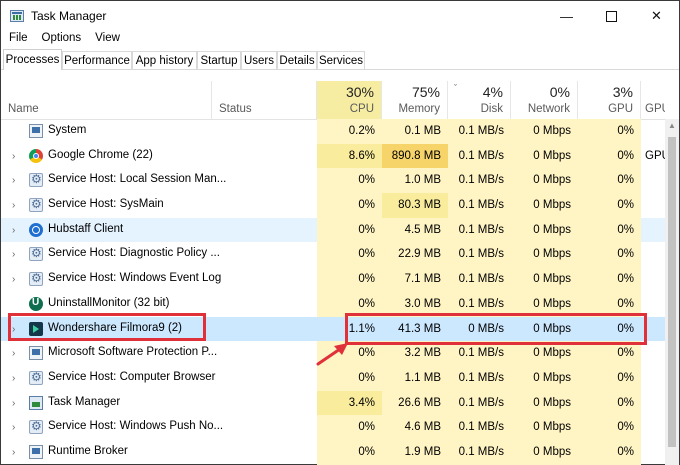 The image size is (680, 465). I want to click on window-title: Task Manager, so click(69, 16).